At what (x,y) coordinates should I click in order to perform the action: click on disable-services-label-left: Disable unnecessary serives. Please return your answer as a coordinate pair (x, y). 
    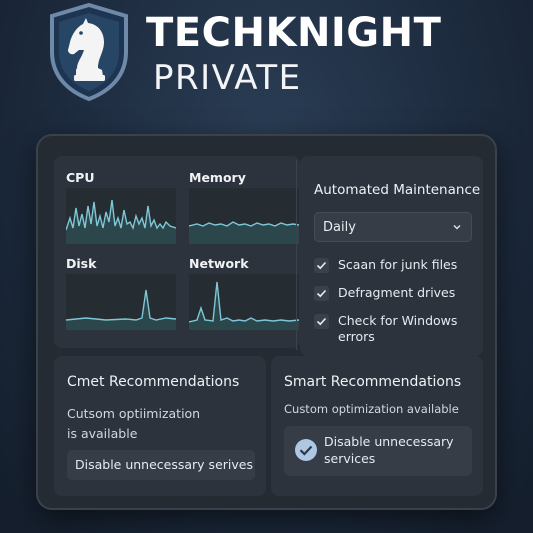
    Looking at the image, I should click on (164, 464).